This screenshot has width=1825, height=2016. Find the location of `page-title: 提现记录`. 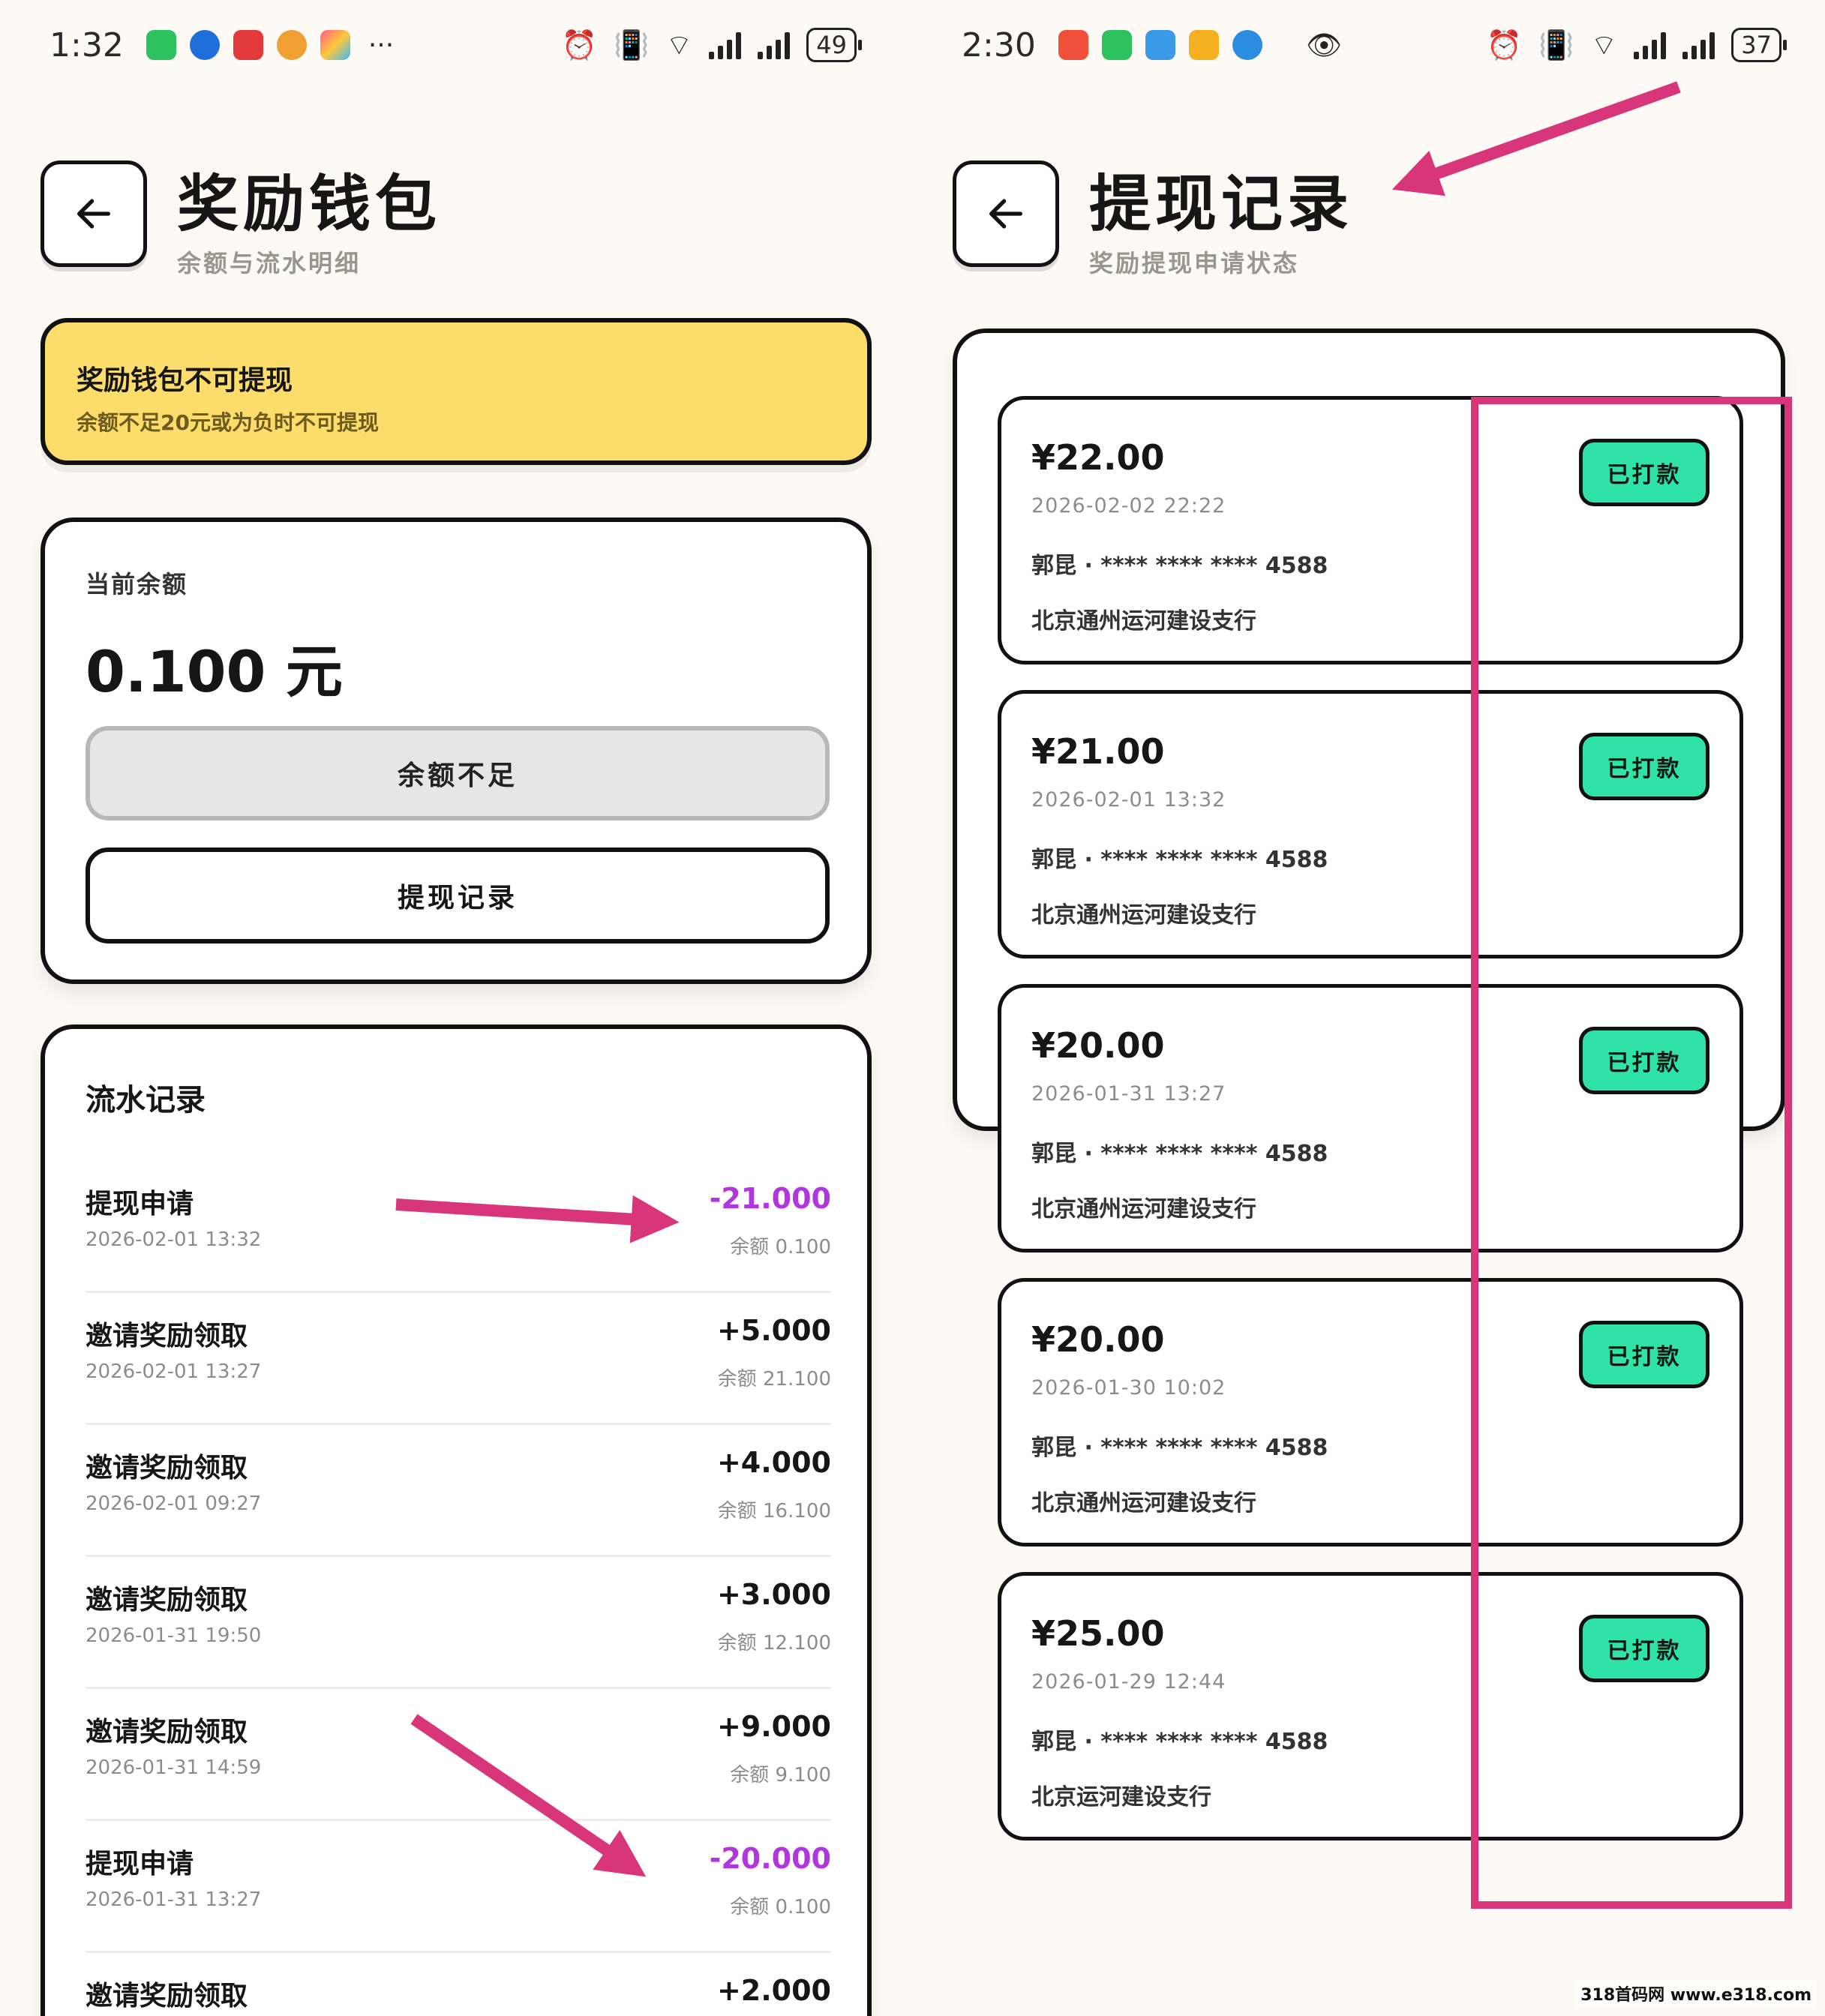

page-title: 提现记录 is located at coordinates (1221, 204).